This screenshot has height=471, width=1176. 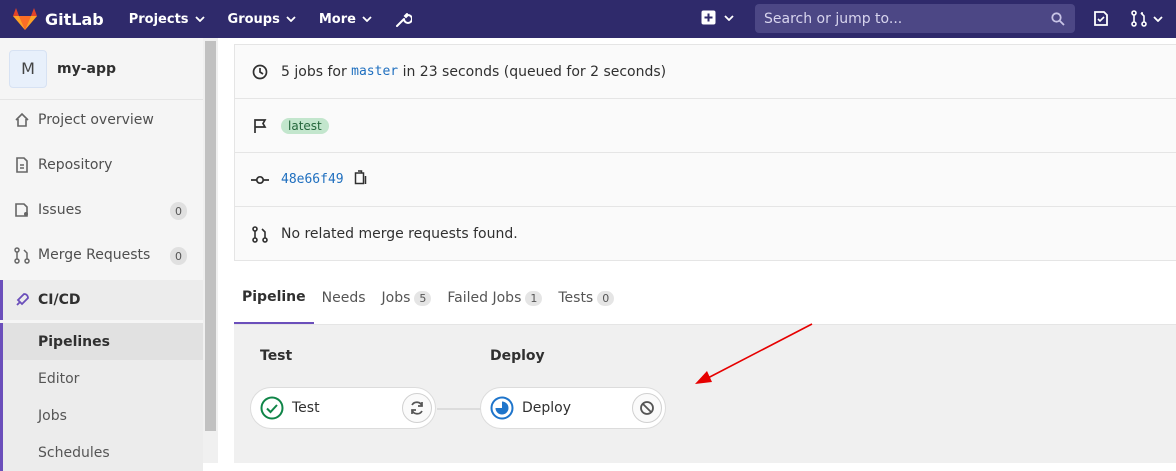 I want to click on new-item-dropdown, so click(x=717, y=17).